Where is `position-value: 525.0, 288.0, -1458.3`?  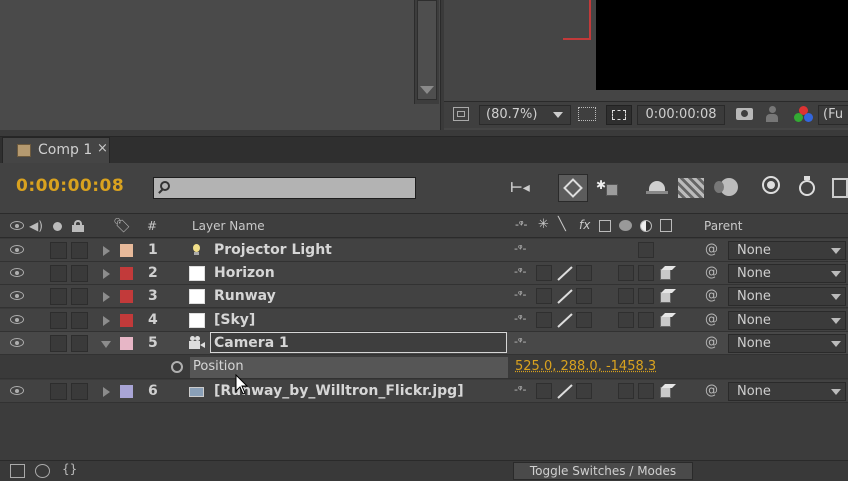 position-value: 525.0, 288.0, -1458.3 is located at coordinates (585, 366).